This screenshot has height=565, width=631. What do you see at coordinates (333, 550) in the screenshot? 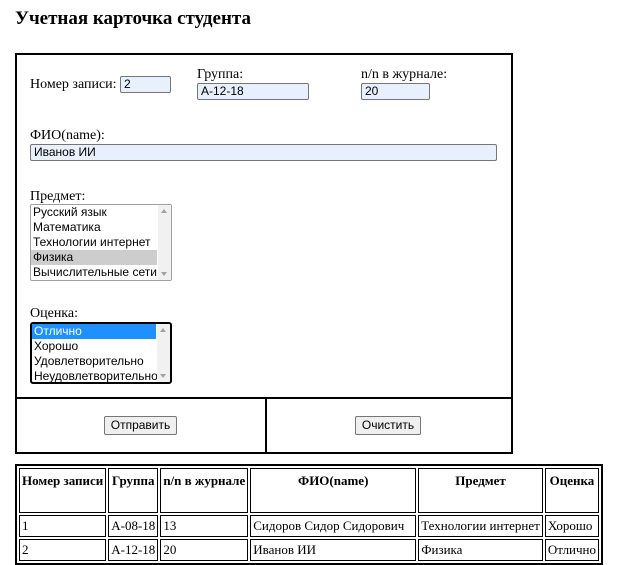
I see `cell: Иванов ИИ` at bounding box center [333, 550].